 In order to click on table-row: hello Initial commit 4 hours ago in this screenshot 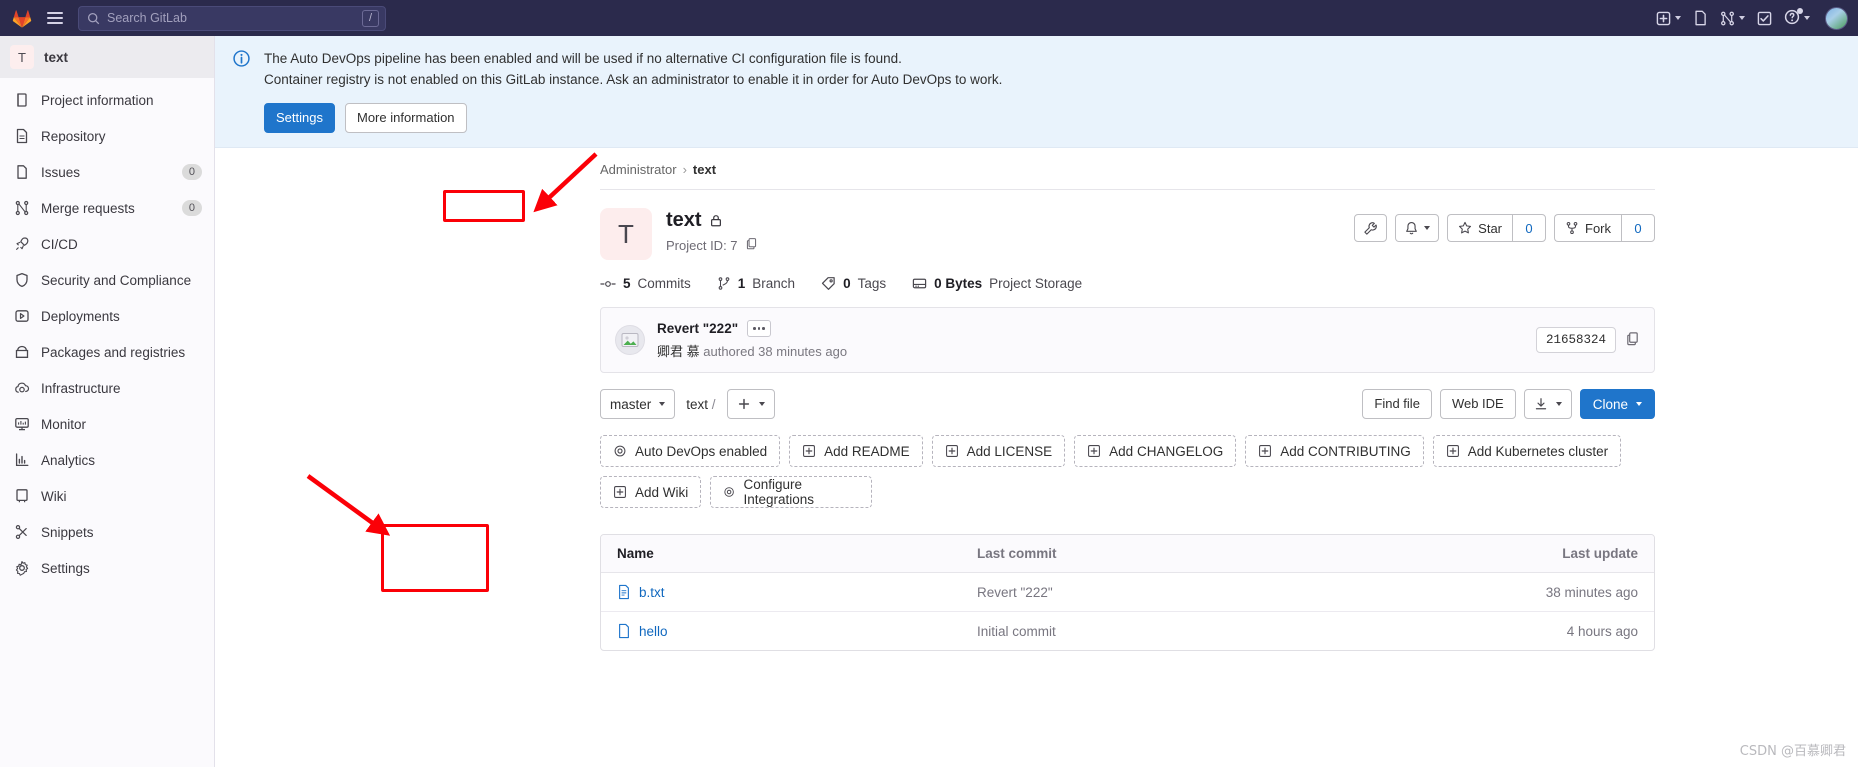, I will do `click(1127, 631)`.